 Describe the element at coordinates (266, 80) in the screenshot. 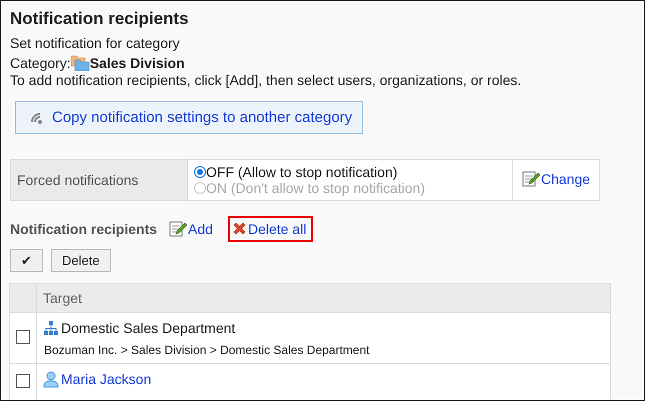

I see `instructions: To add notification recipients, click [Add], then select users, organizations, or roles.` at that location.